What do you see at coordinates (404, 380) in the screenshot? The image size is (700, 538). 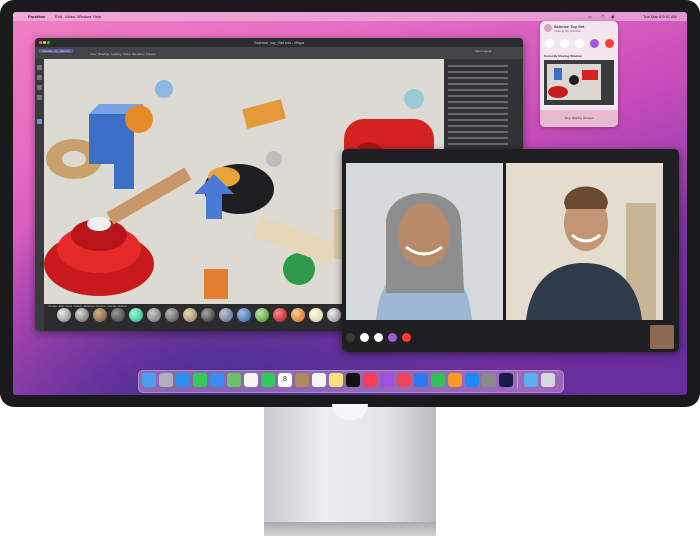 I see `news-icon` at bounding box center [404, 380].